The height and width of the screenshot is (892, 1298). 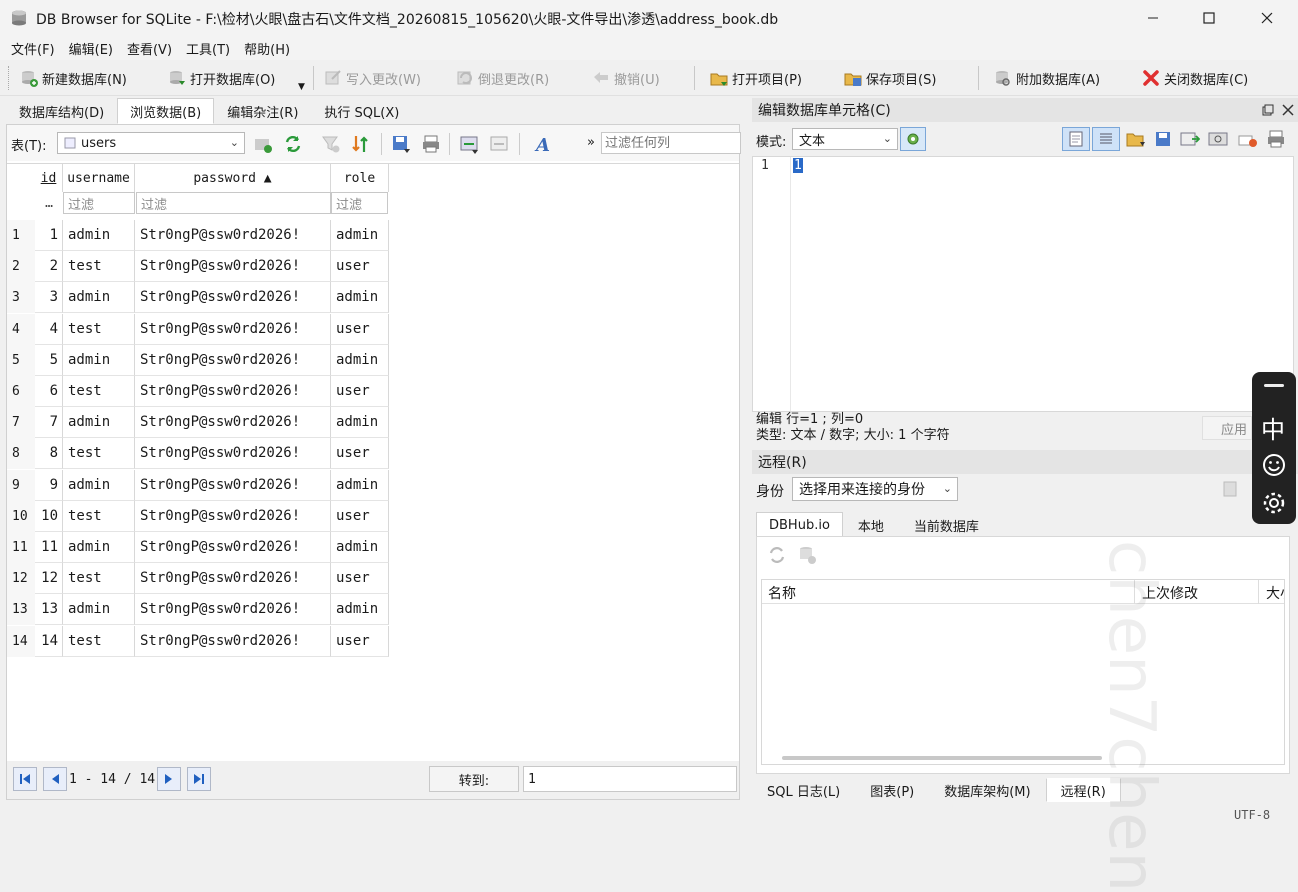 I want to click on print-icon, so click(x=431, y=144).